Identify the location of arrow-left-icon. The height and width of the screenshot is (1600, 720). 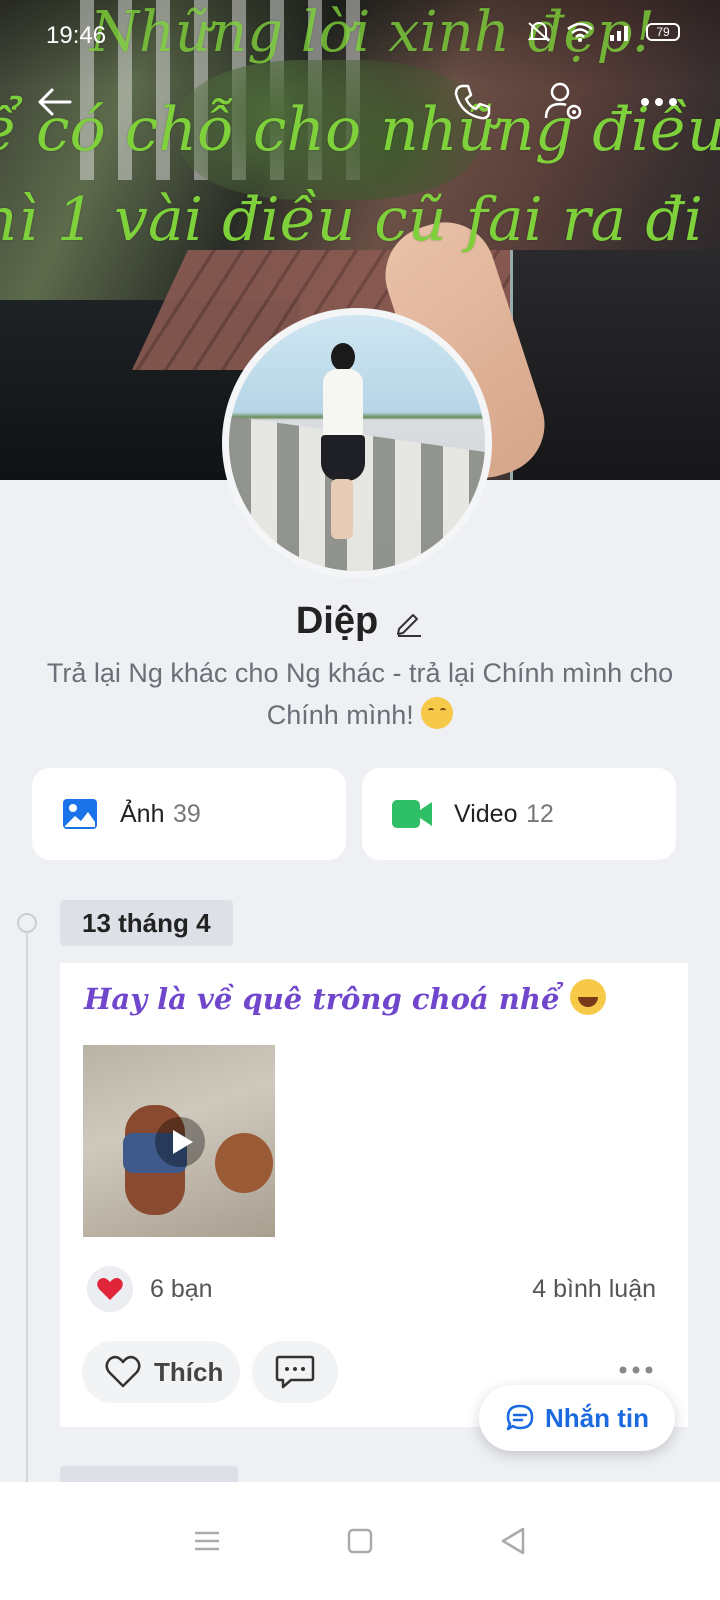
(55, 102).